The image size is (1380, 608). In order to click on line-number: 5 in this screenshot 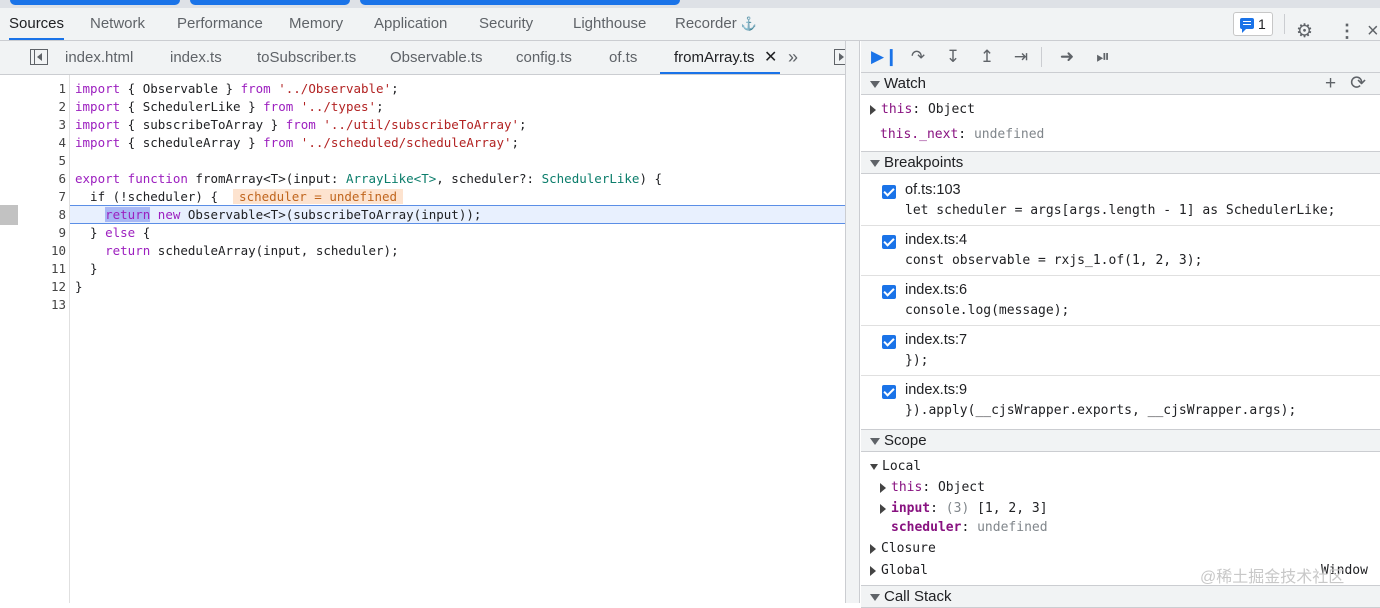, I will do `click(33, 161)`.